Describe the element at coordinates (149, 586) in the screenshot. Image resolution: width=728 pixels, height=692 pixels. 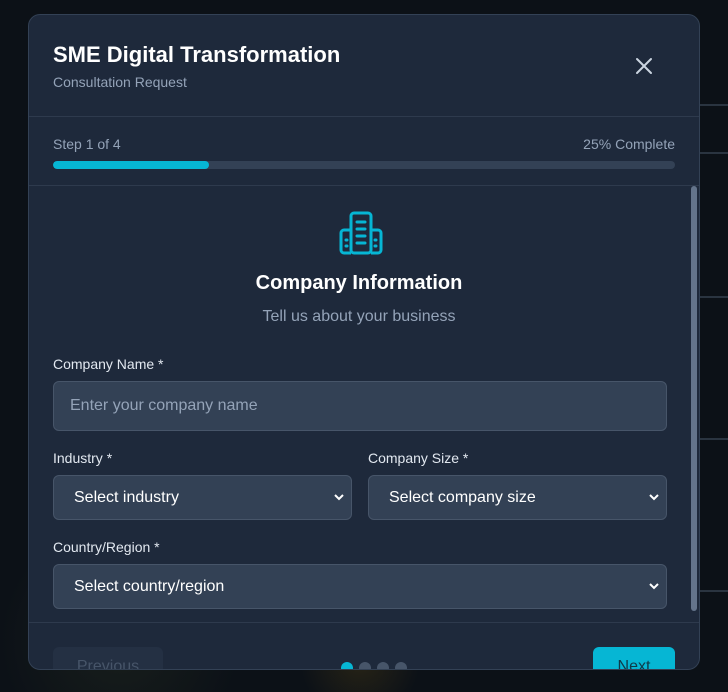
I see `country-select-value: Select country/region` at that location.